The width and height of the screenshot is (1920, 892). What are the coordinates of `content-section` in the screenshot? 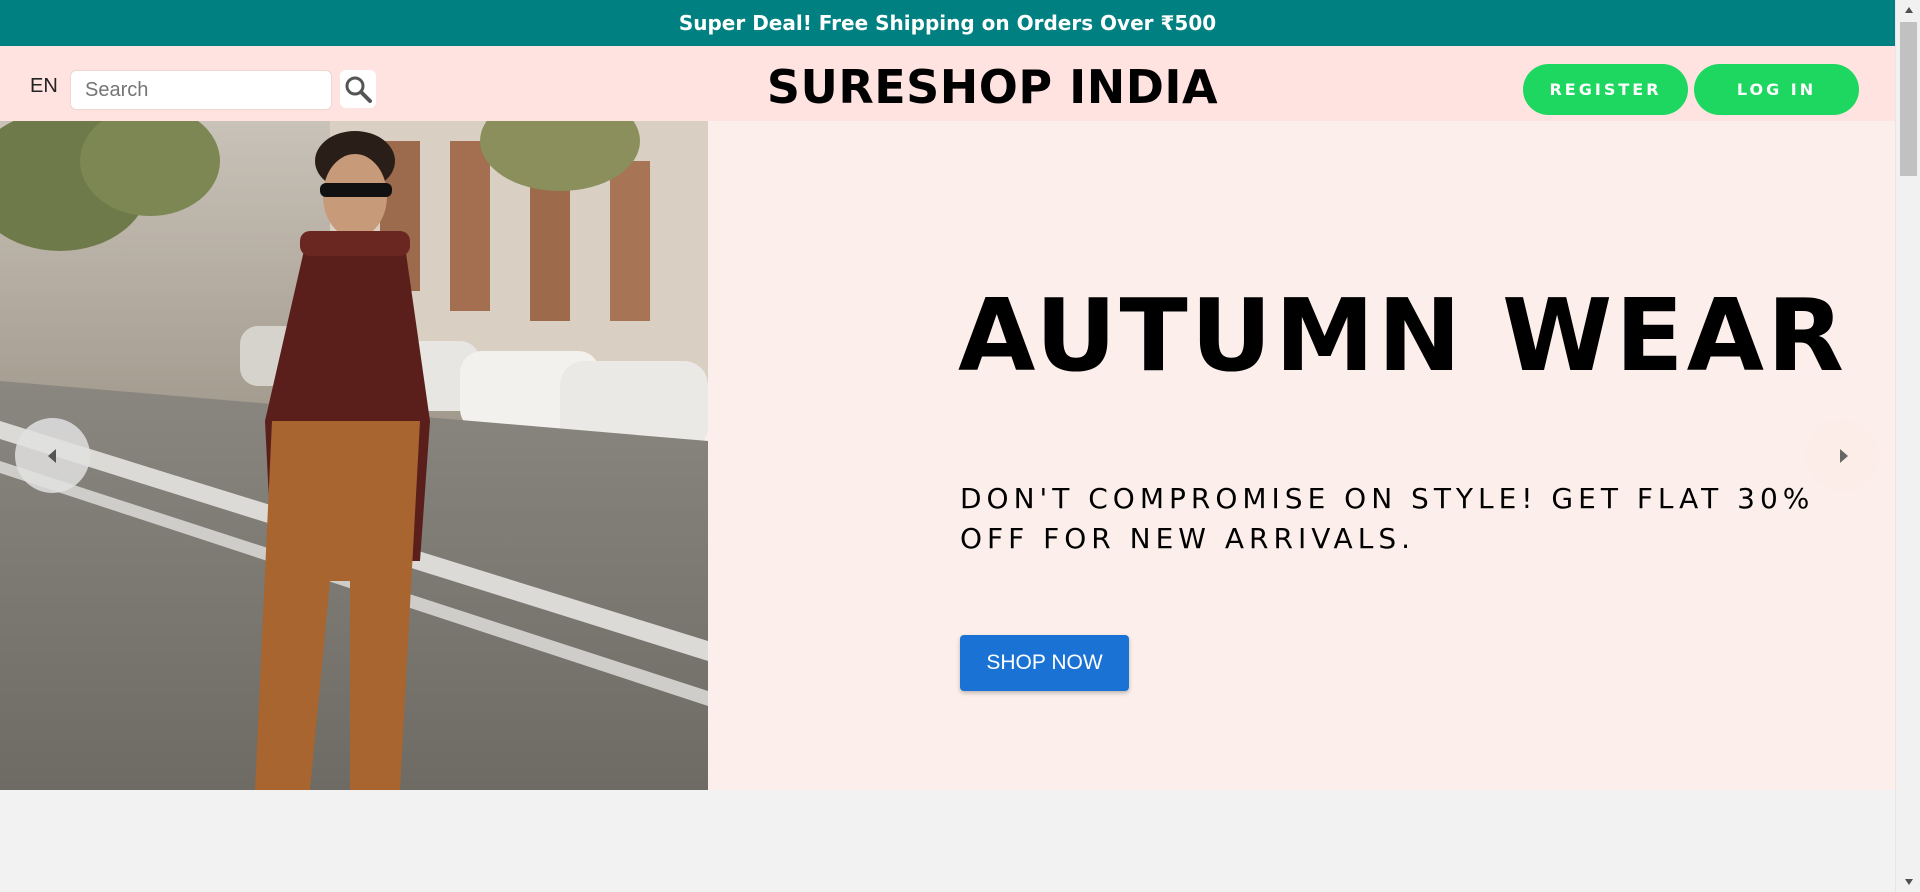 It's located at (947, 841).